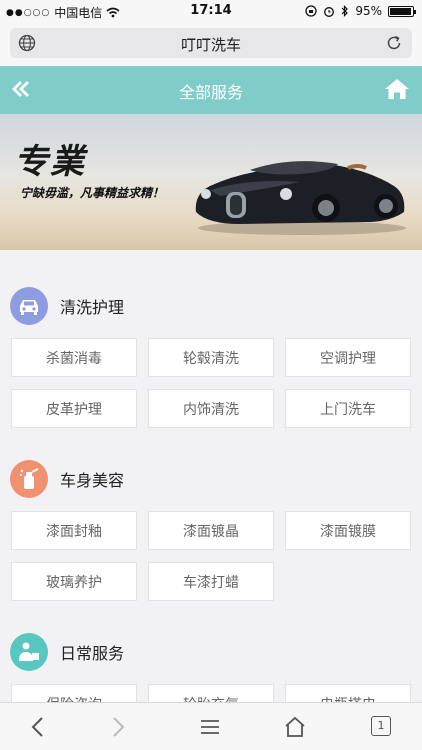  What do you see at coordinates (118, 727) in the screenshot?
I see `forward-icon` at bounding box center [118, 727].